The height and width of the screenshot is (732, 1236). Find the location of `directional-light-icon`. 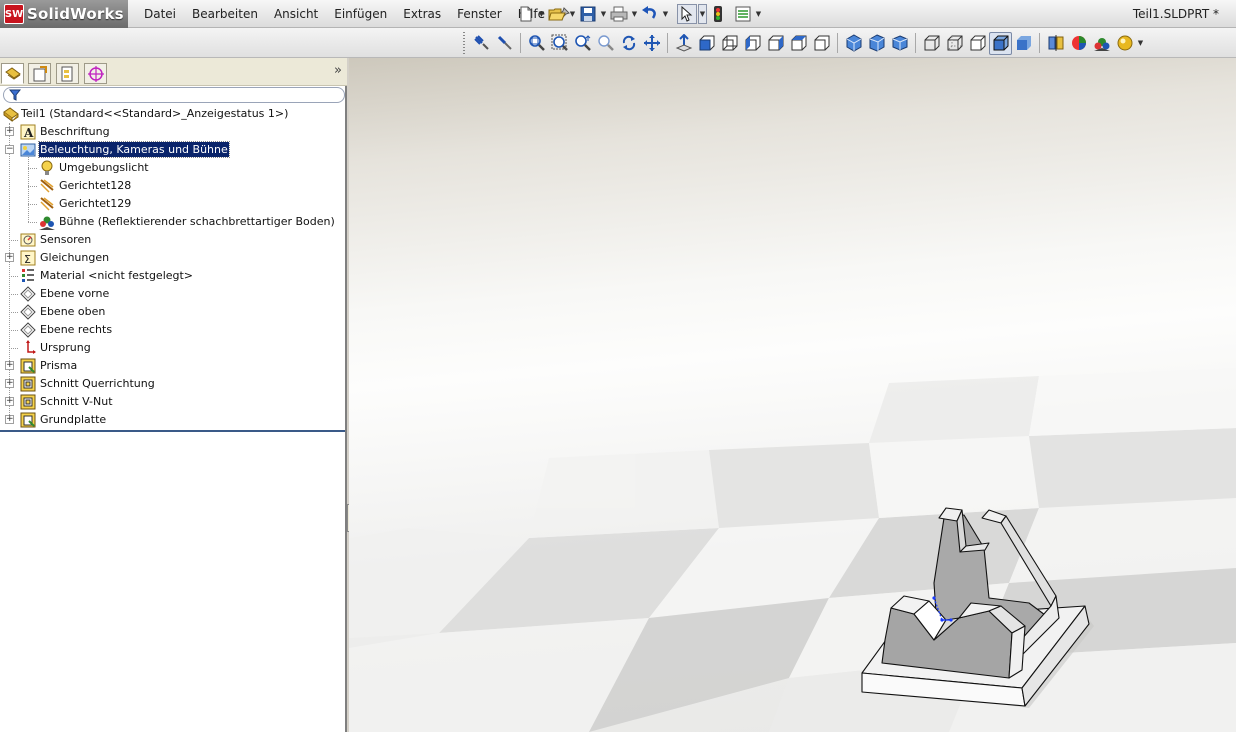

directional-light-icon is located at coordinates (47, 204).